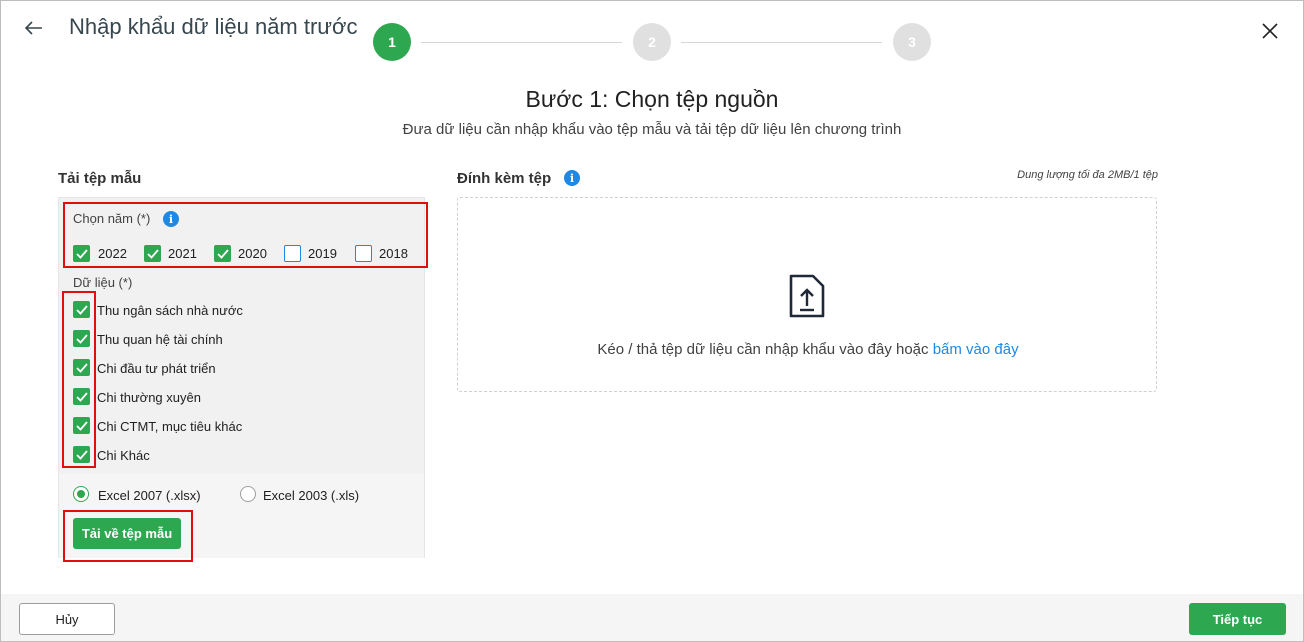  Describe the element at coordinates (248, 494) in the screenshot. I see `format-radio-xls` at that location.